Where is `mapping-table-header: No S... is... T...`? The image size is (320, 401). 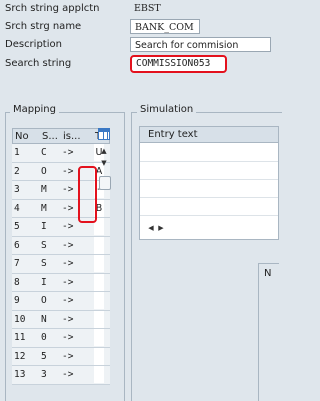
mapping-table-header: No S... is... T... is located at coordinates (61, 136).